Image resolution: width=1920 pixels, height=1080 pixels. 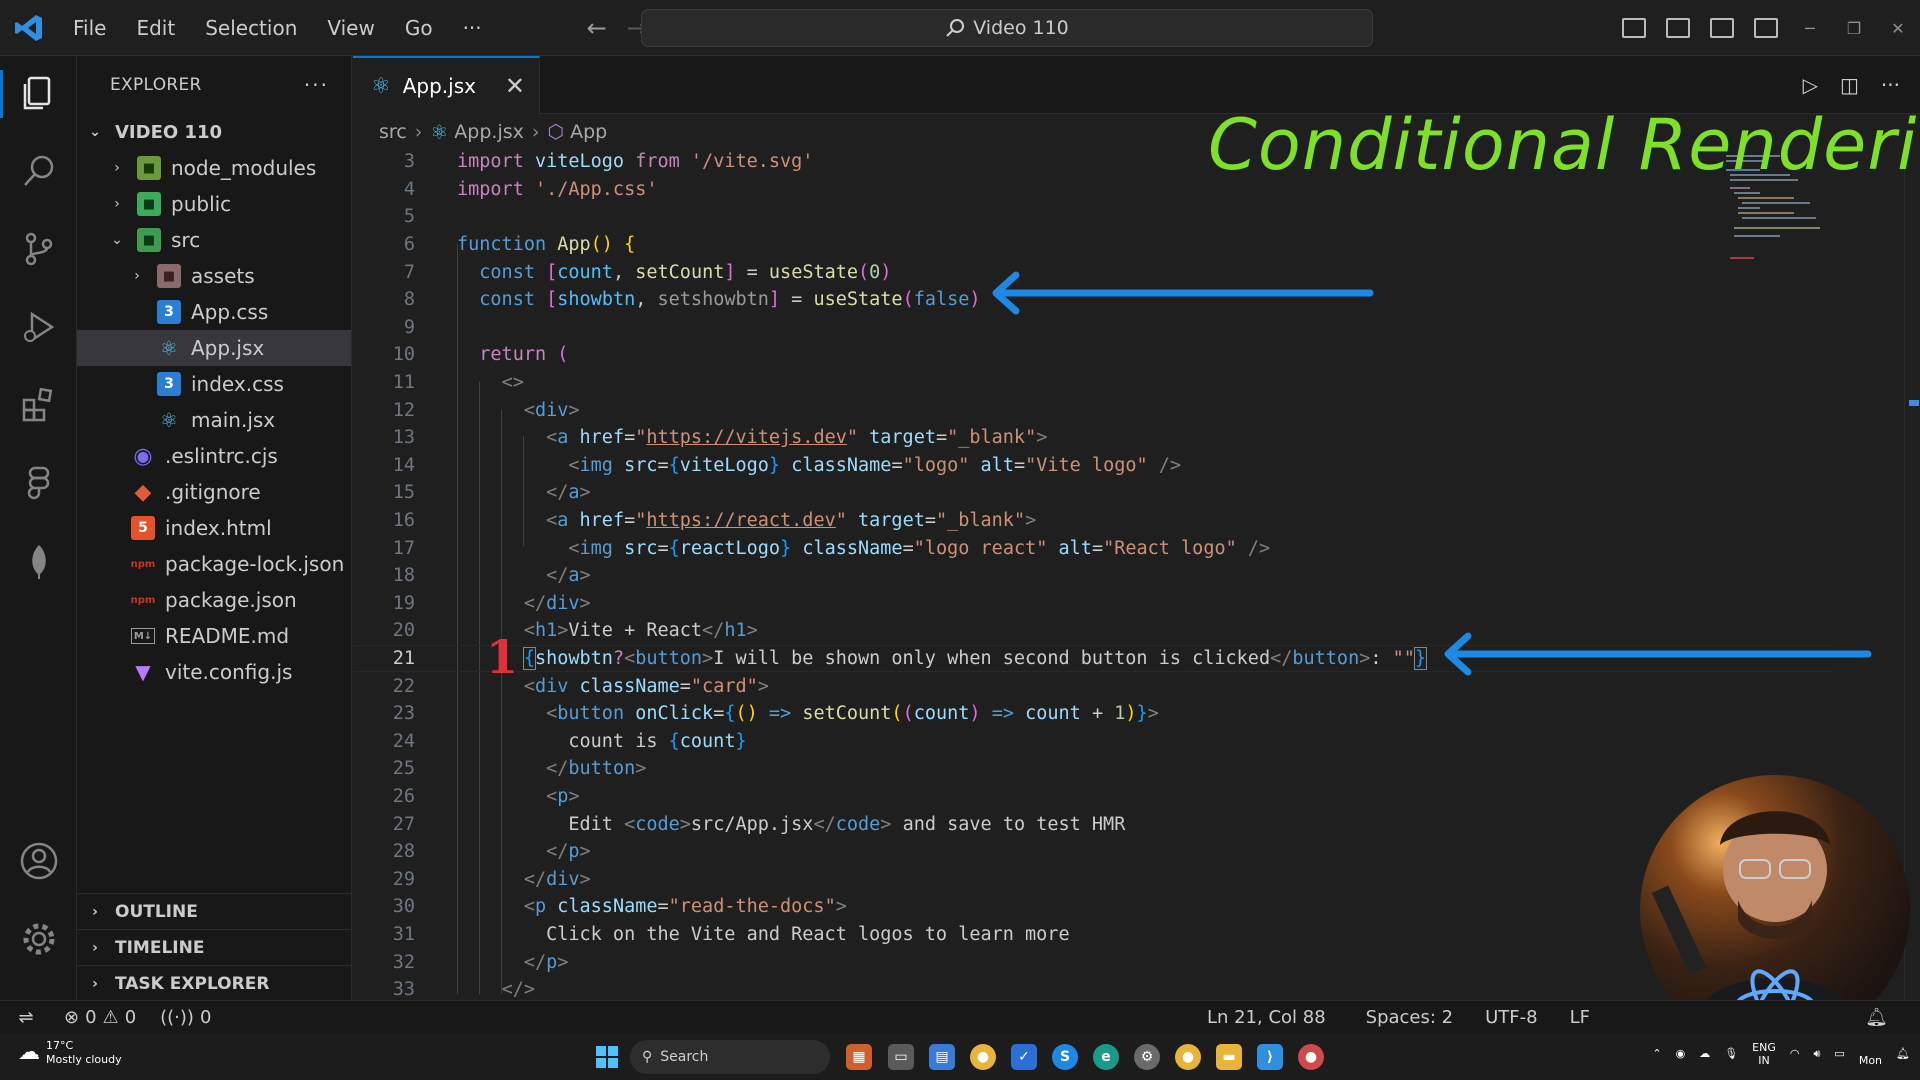 What do you see at coordinates (1876, 1017) in the screenshot?
I see `notifications-bell-icon: 🔔︎` at bounding box center [1876, 1017].